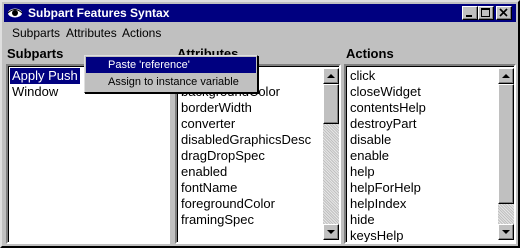 This screenshot has width=520, height=248. Describe the element at coordinates (171, 65) in the screenshot. I see `menu-item-paste-reference: Paste 'reference'` at that location.